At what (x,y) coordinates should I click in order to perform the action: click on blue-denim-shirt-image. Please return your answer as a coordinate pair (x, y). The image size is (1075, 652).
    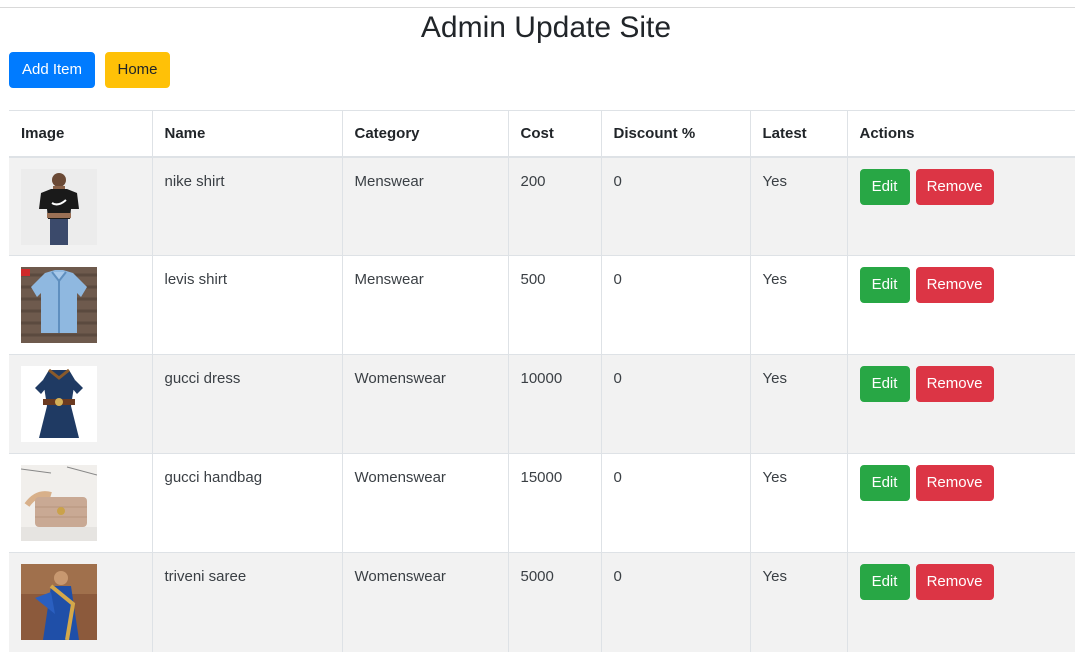
    Looking at the image, I should click on (59, 305).